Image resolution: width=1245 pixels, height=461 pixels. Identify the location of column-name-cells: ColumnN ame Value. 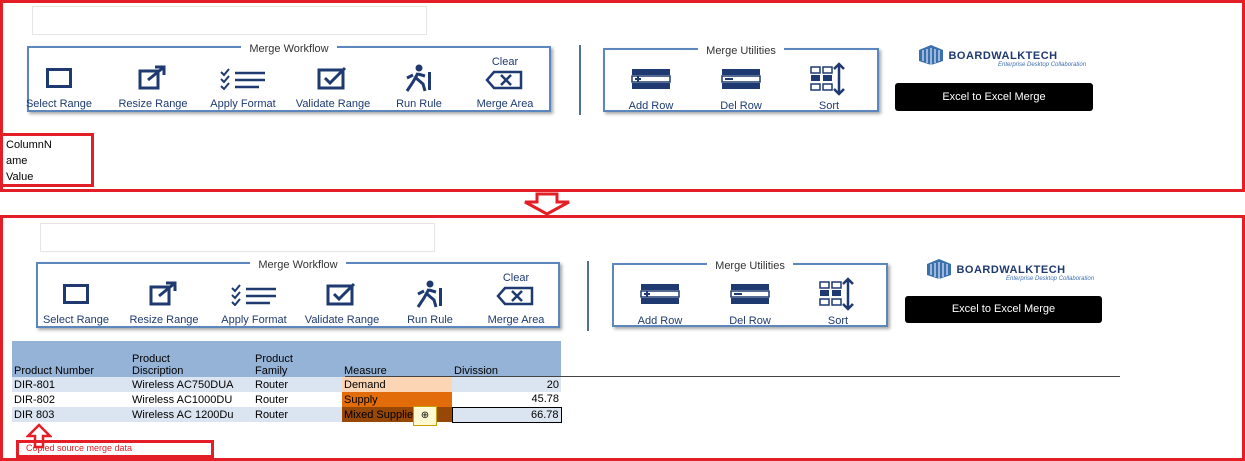
(29, 163).